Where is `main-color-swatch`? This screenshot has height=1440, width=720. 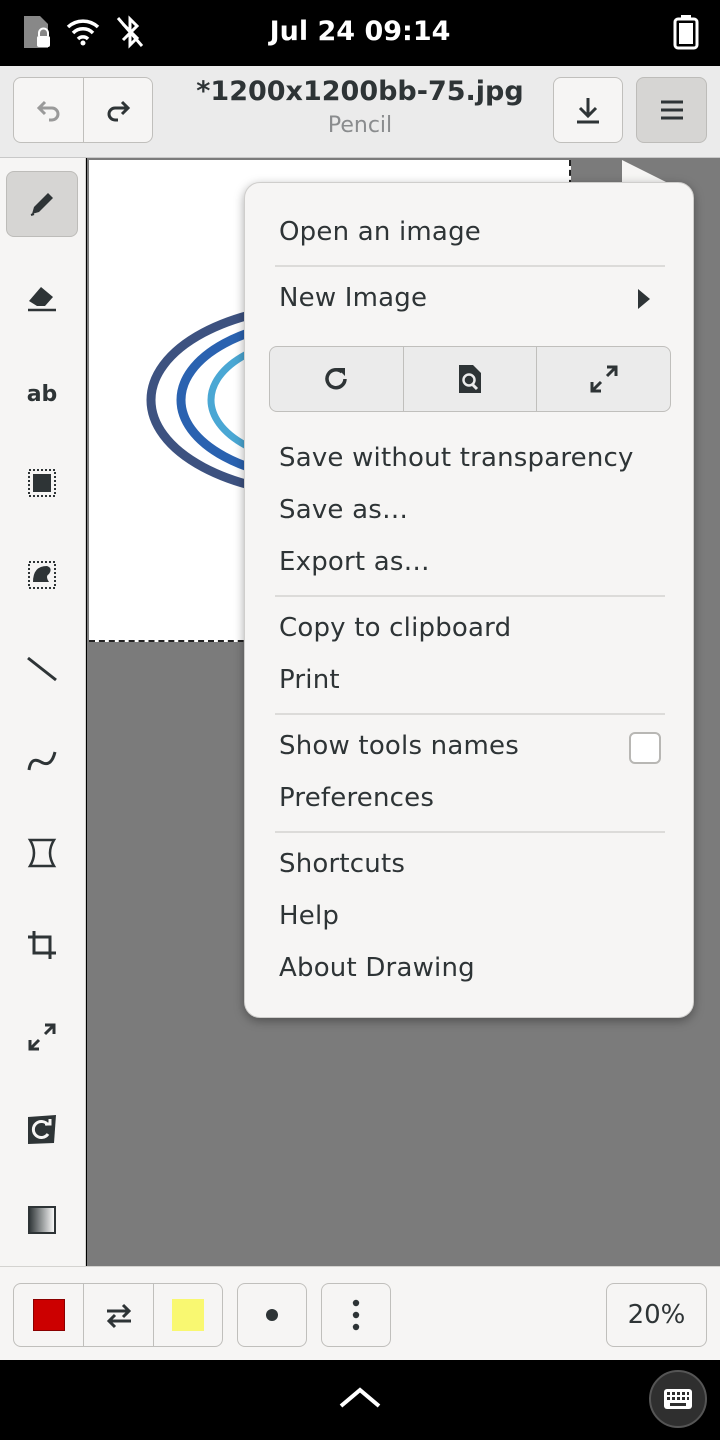
main-color-swatch is located at coordinates (48, 1315).